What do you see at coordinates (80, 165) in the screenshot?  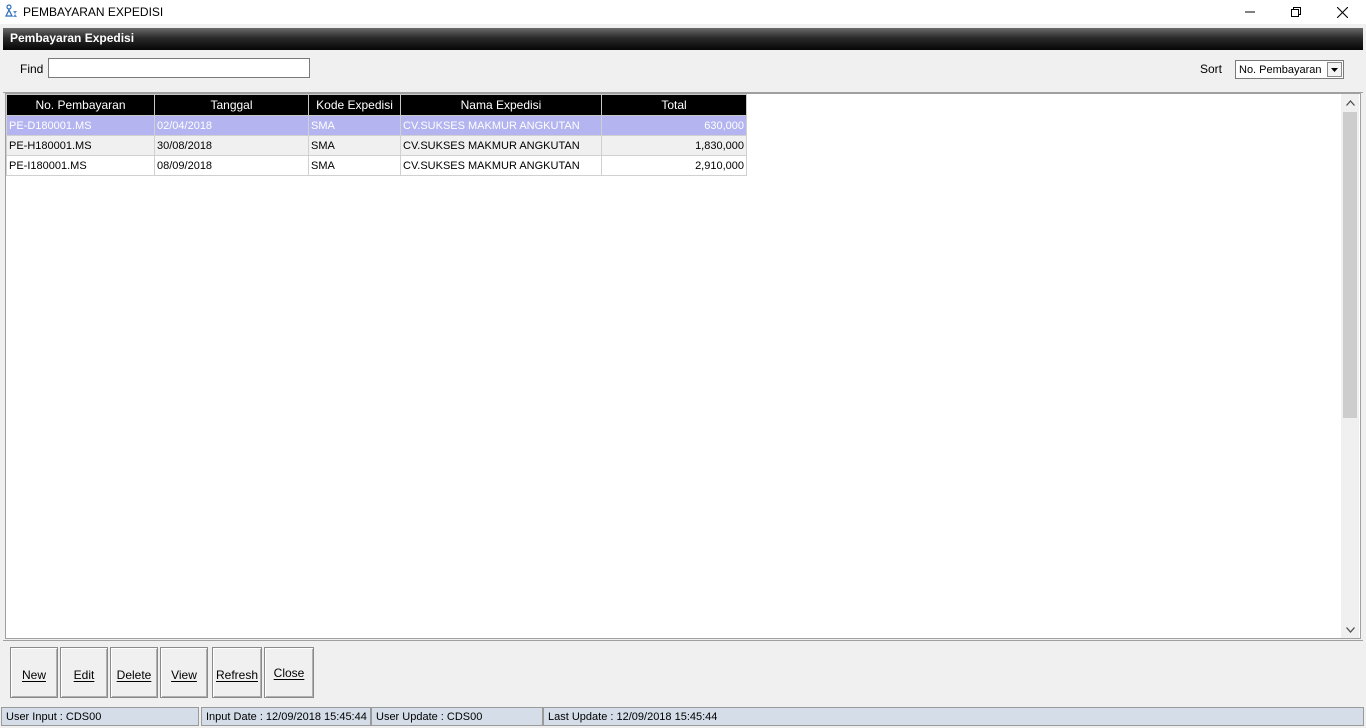 I see `cell-no-pembayaran: PE-I180001.MS` at bounding box center [80, 165].